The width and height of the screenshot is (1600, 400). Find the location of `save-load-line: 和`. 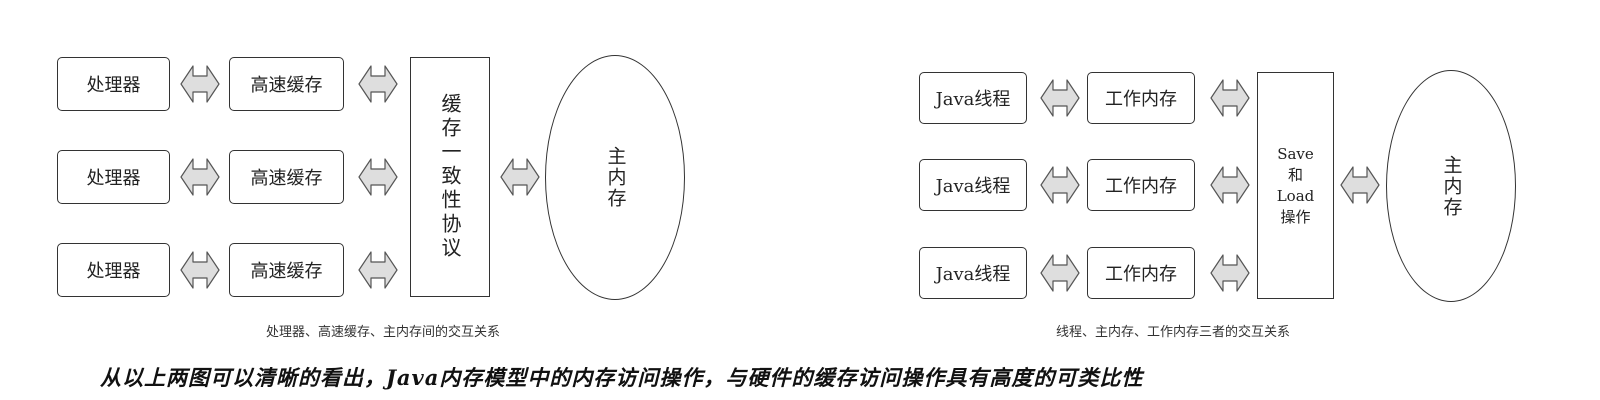

save-load-line: 和 is located at coordinates (1295, 174).